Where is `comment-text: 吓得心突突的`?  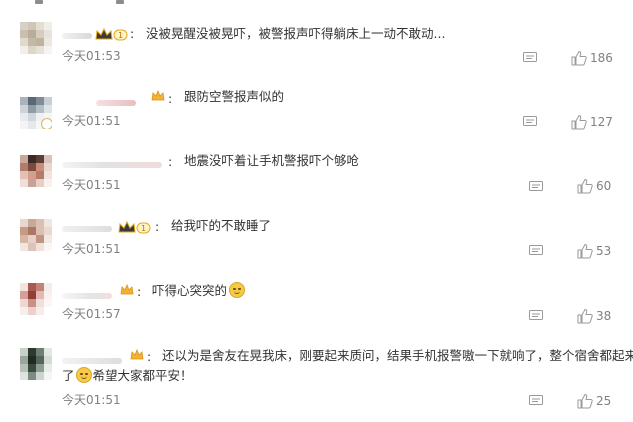 comment-text: 吓得心突突的 is located at coordinates (199, 291).